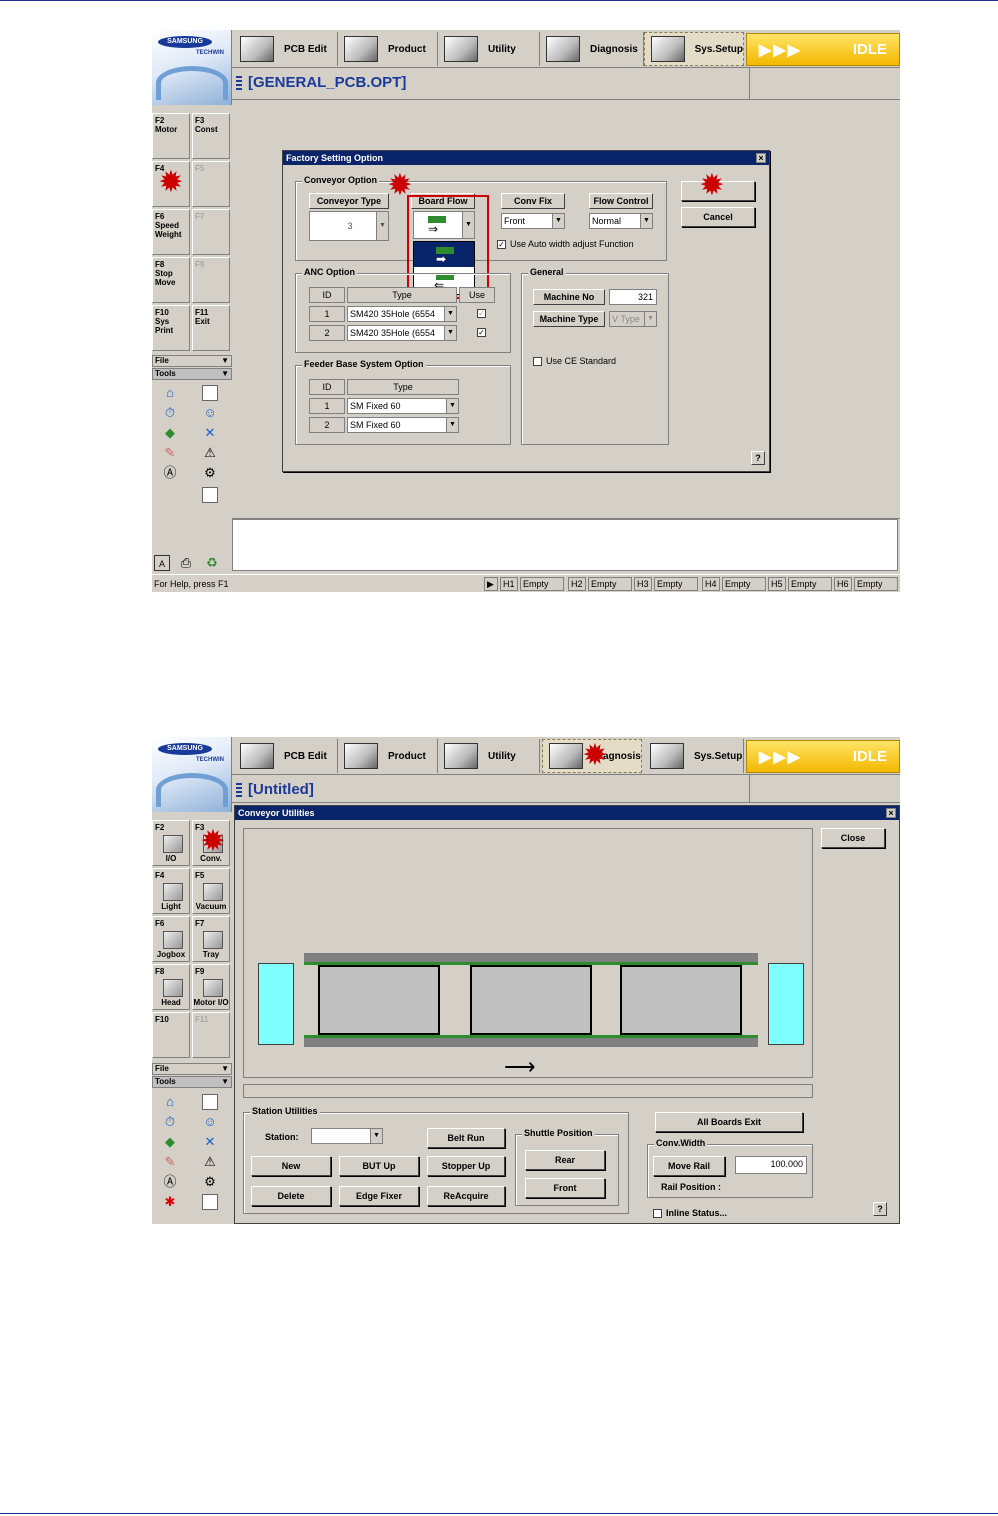 The width and height of the screenshot is (998, 1516). I want to click on head-h4-label: H4, so click(711, 584).